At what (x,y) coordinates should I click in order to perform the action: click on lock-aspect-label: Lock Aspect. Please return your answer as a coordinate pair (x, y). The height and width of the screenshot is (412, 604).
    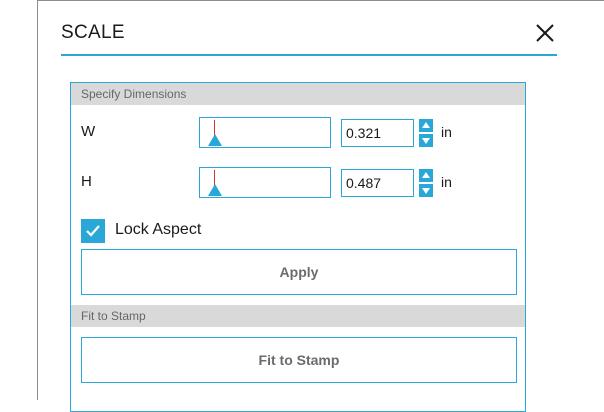
    Looking at the image, I should click on (158, 229).